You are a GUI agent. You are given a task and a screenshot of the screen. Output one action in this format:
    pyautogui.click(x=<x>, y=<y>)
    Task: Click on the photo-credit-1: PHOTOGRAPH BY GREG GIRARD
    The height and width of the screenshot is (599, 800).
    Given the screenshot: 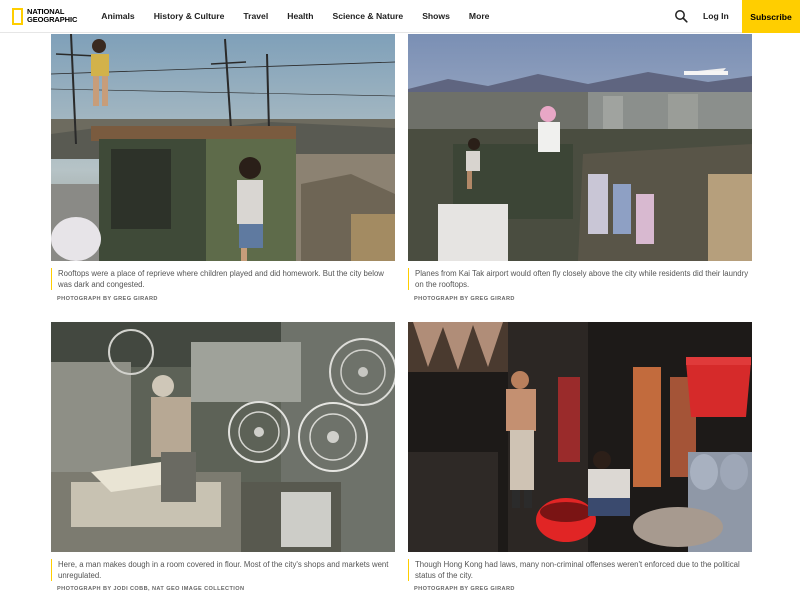 What is the action you would take?
    pyautogui.click(x=107, y=299)
    